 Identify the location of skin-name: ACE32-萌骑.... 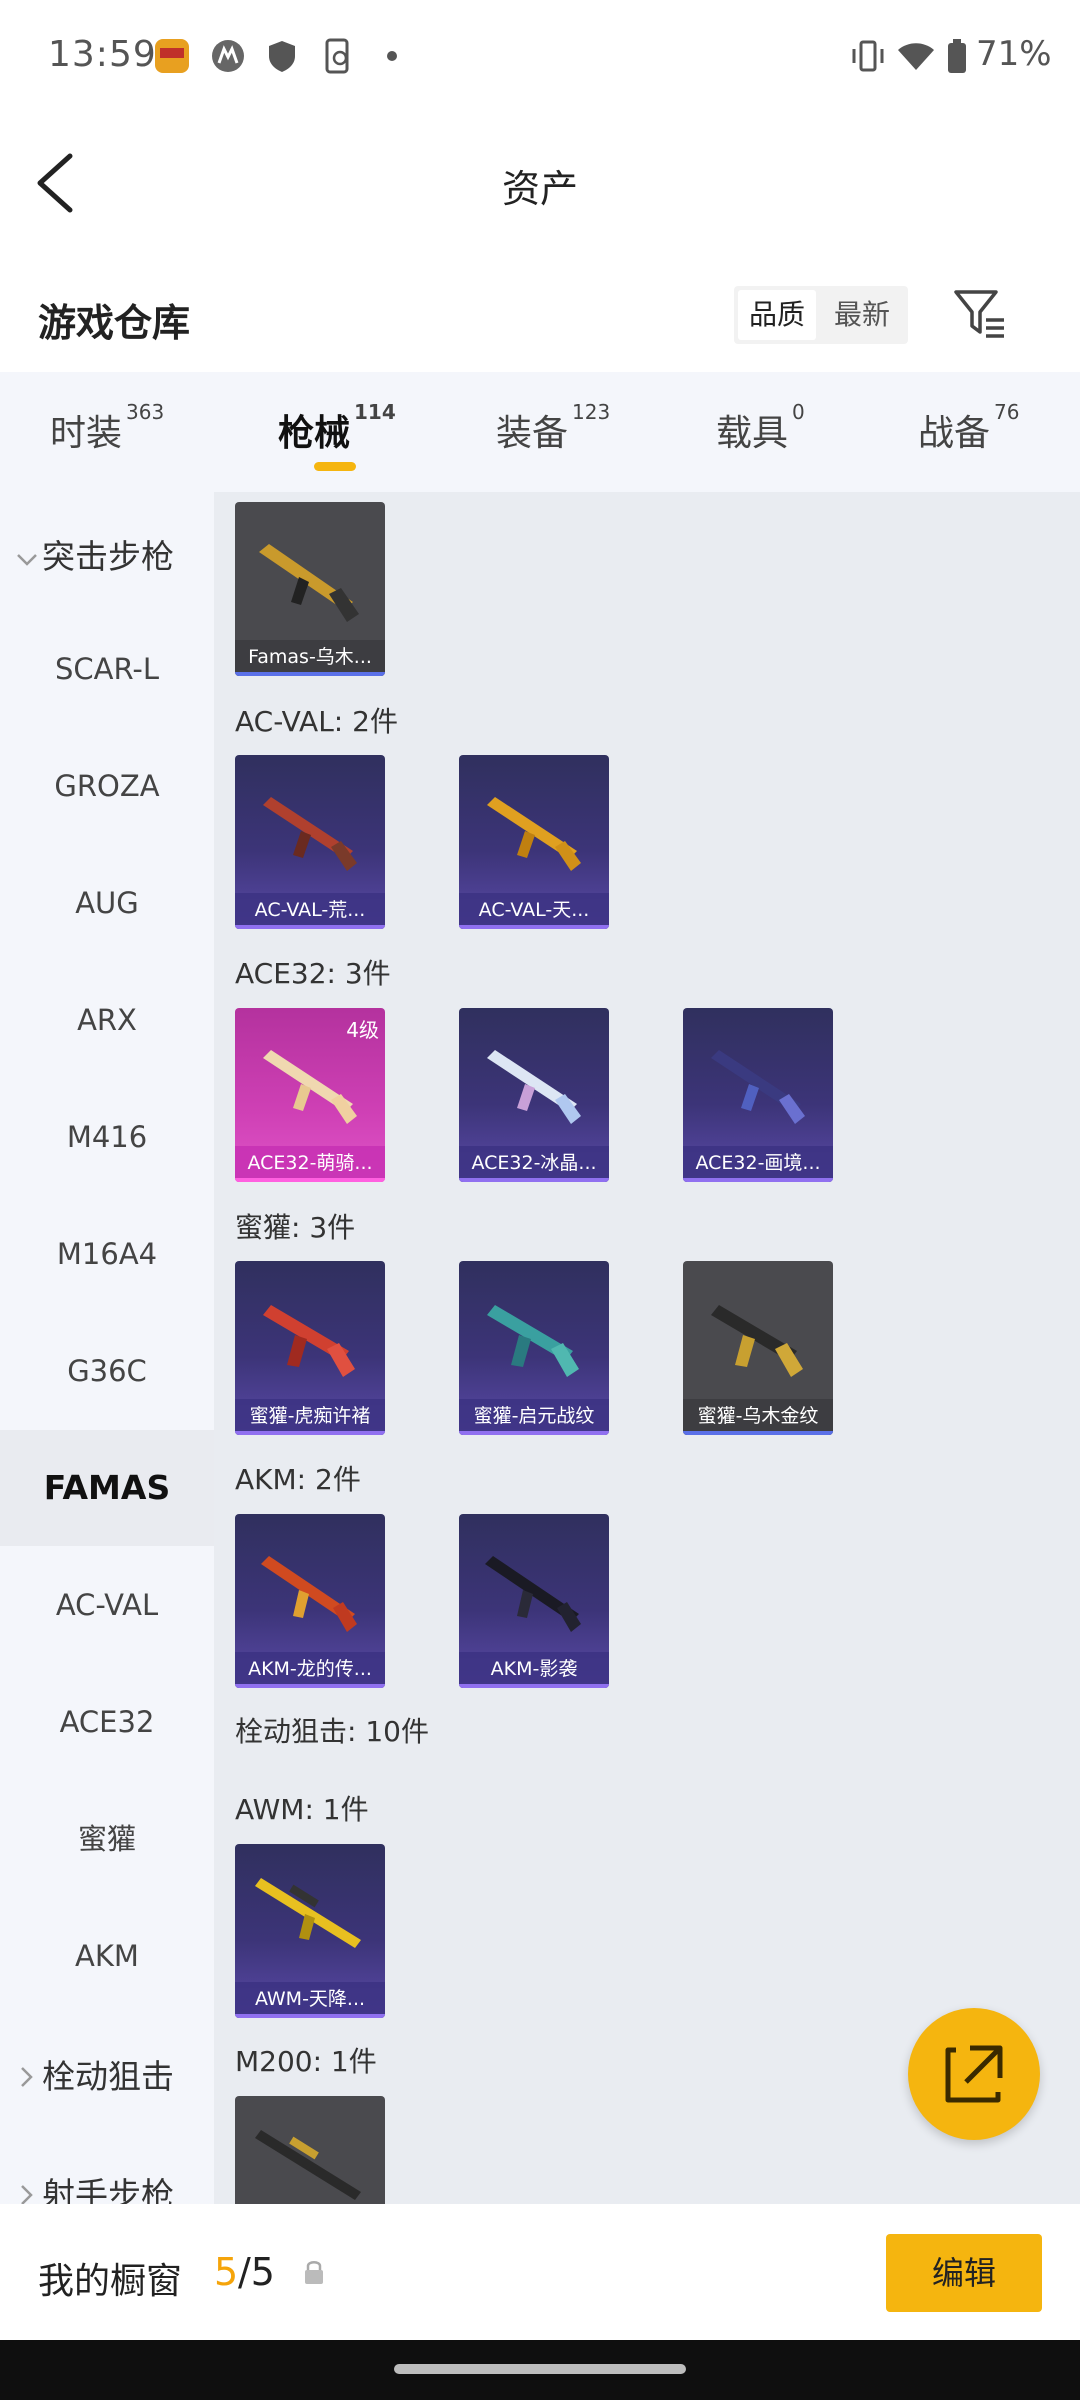
(310, 1164).